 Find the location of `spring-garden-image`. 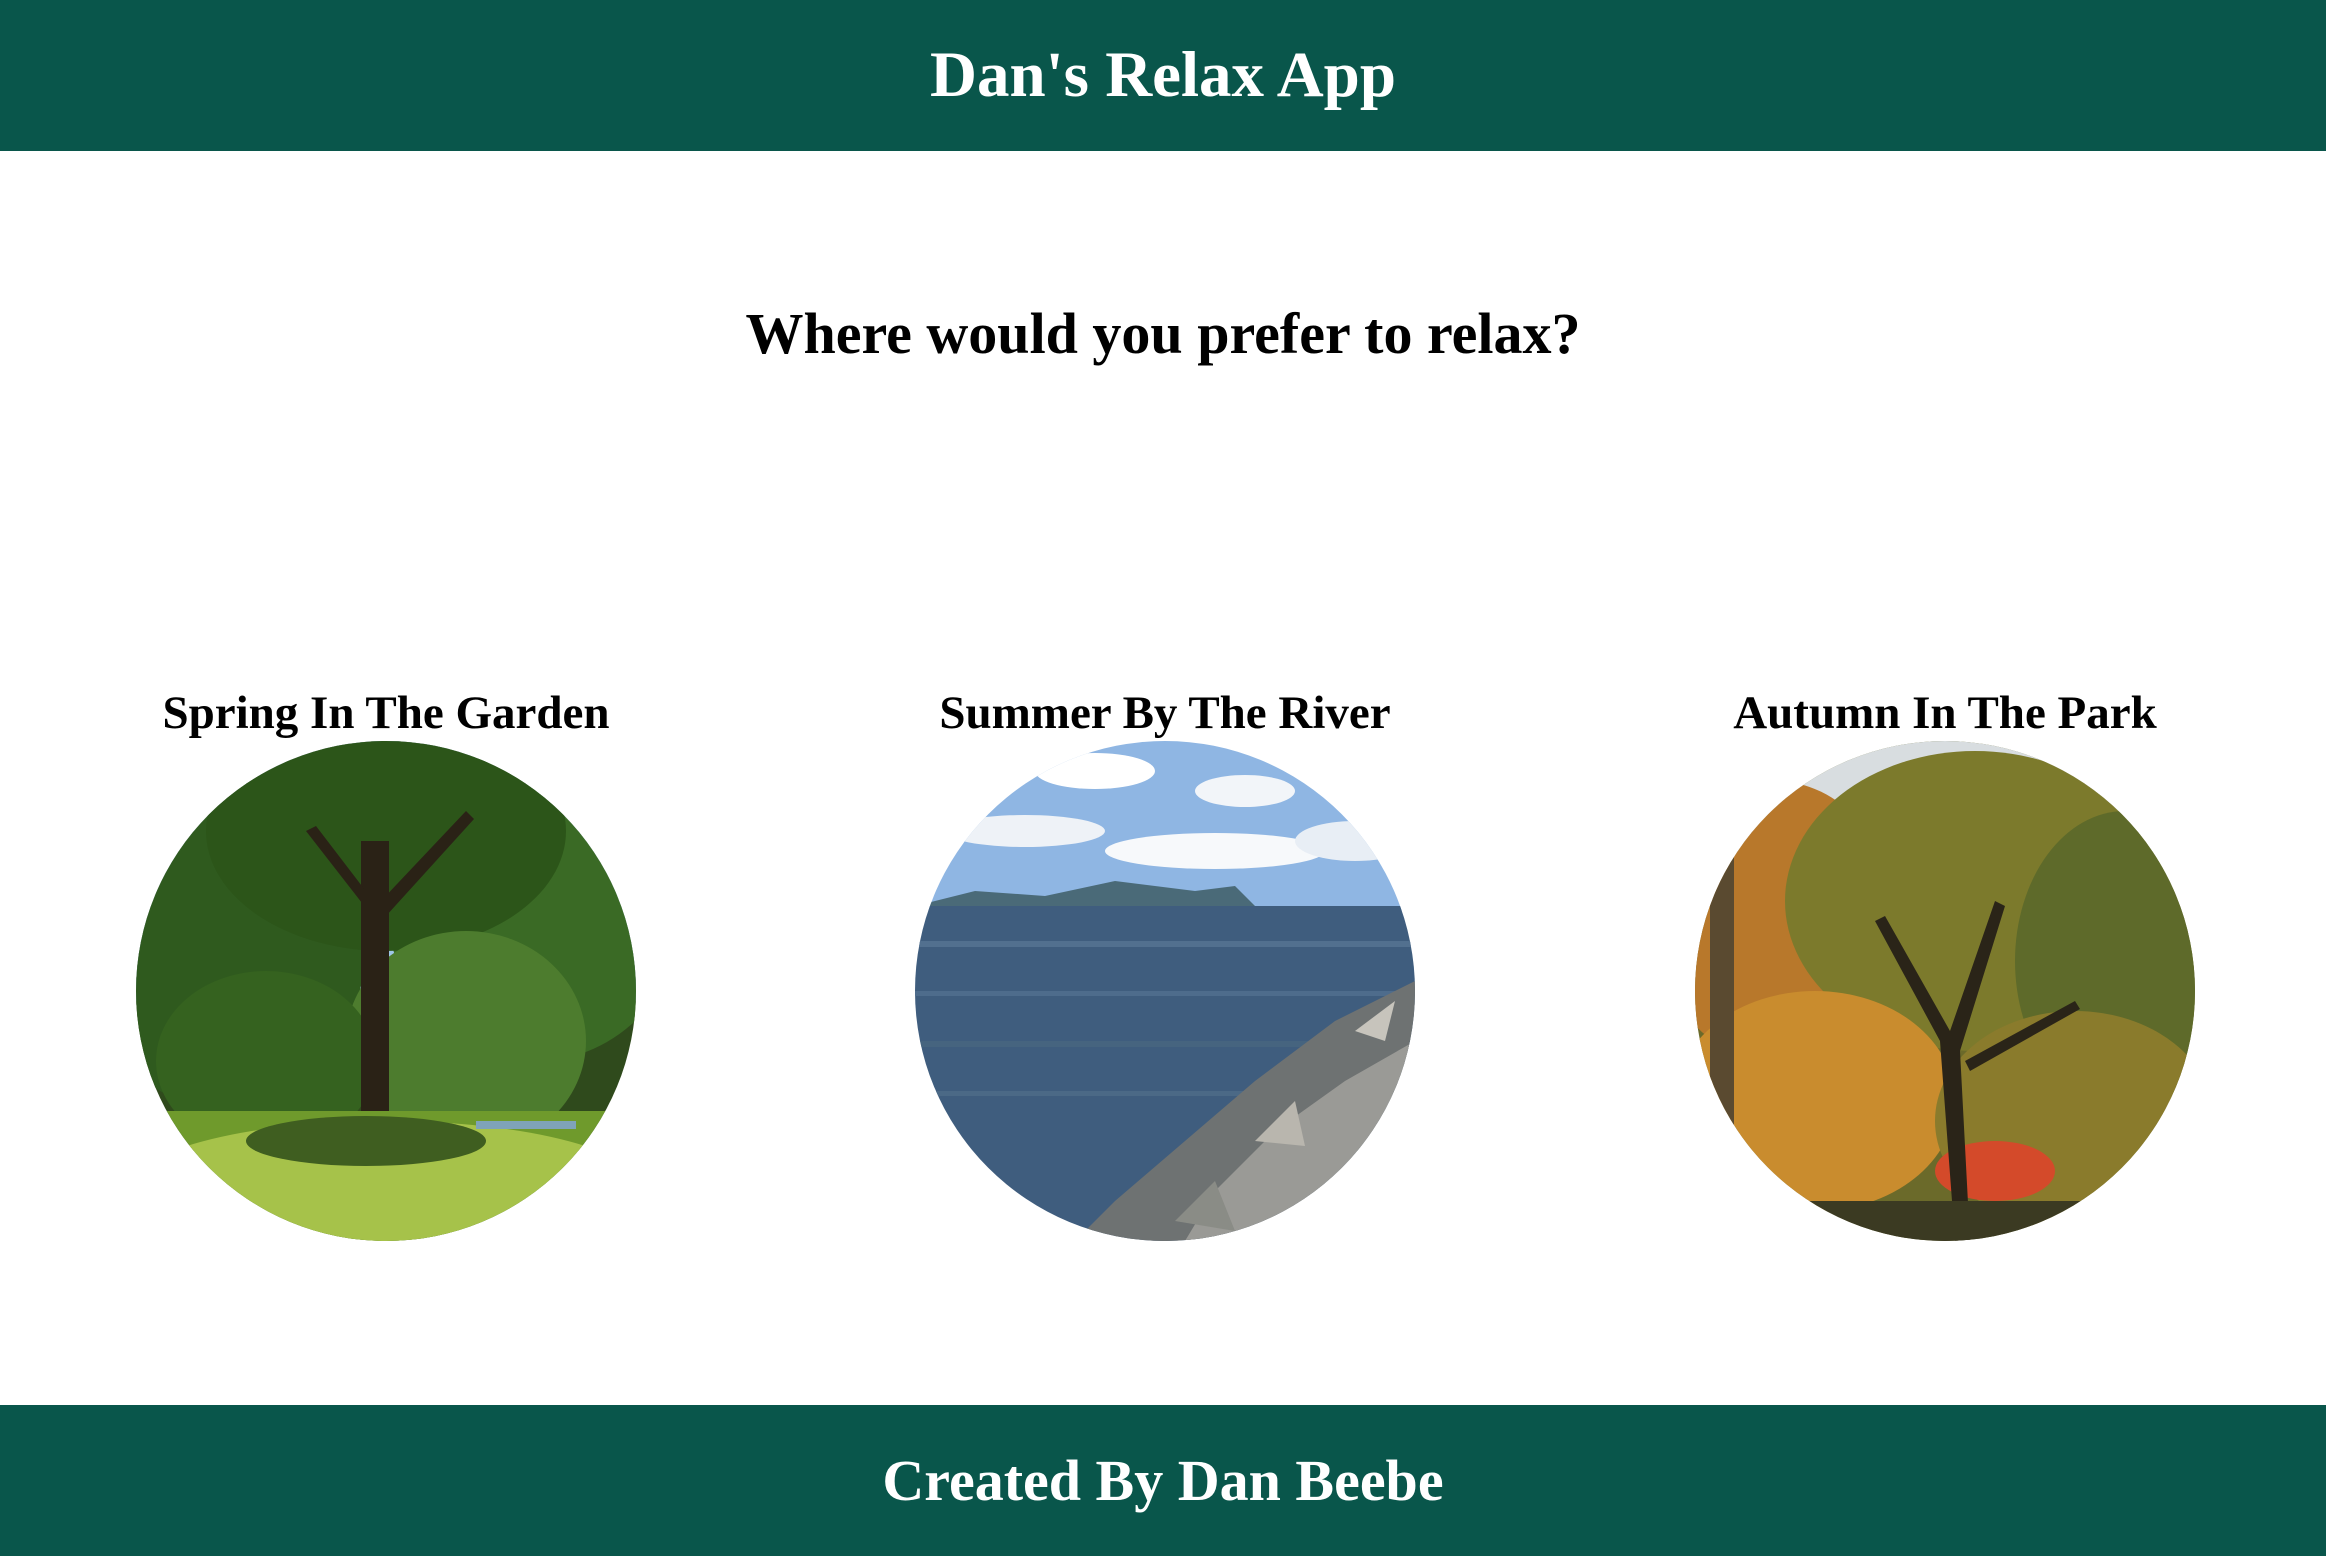

spring-garden-image is located at coordinates (386, 991).